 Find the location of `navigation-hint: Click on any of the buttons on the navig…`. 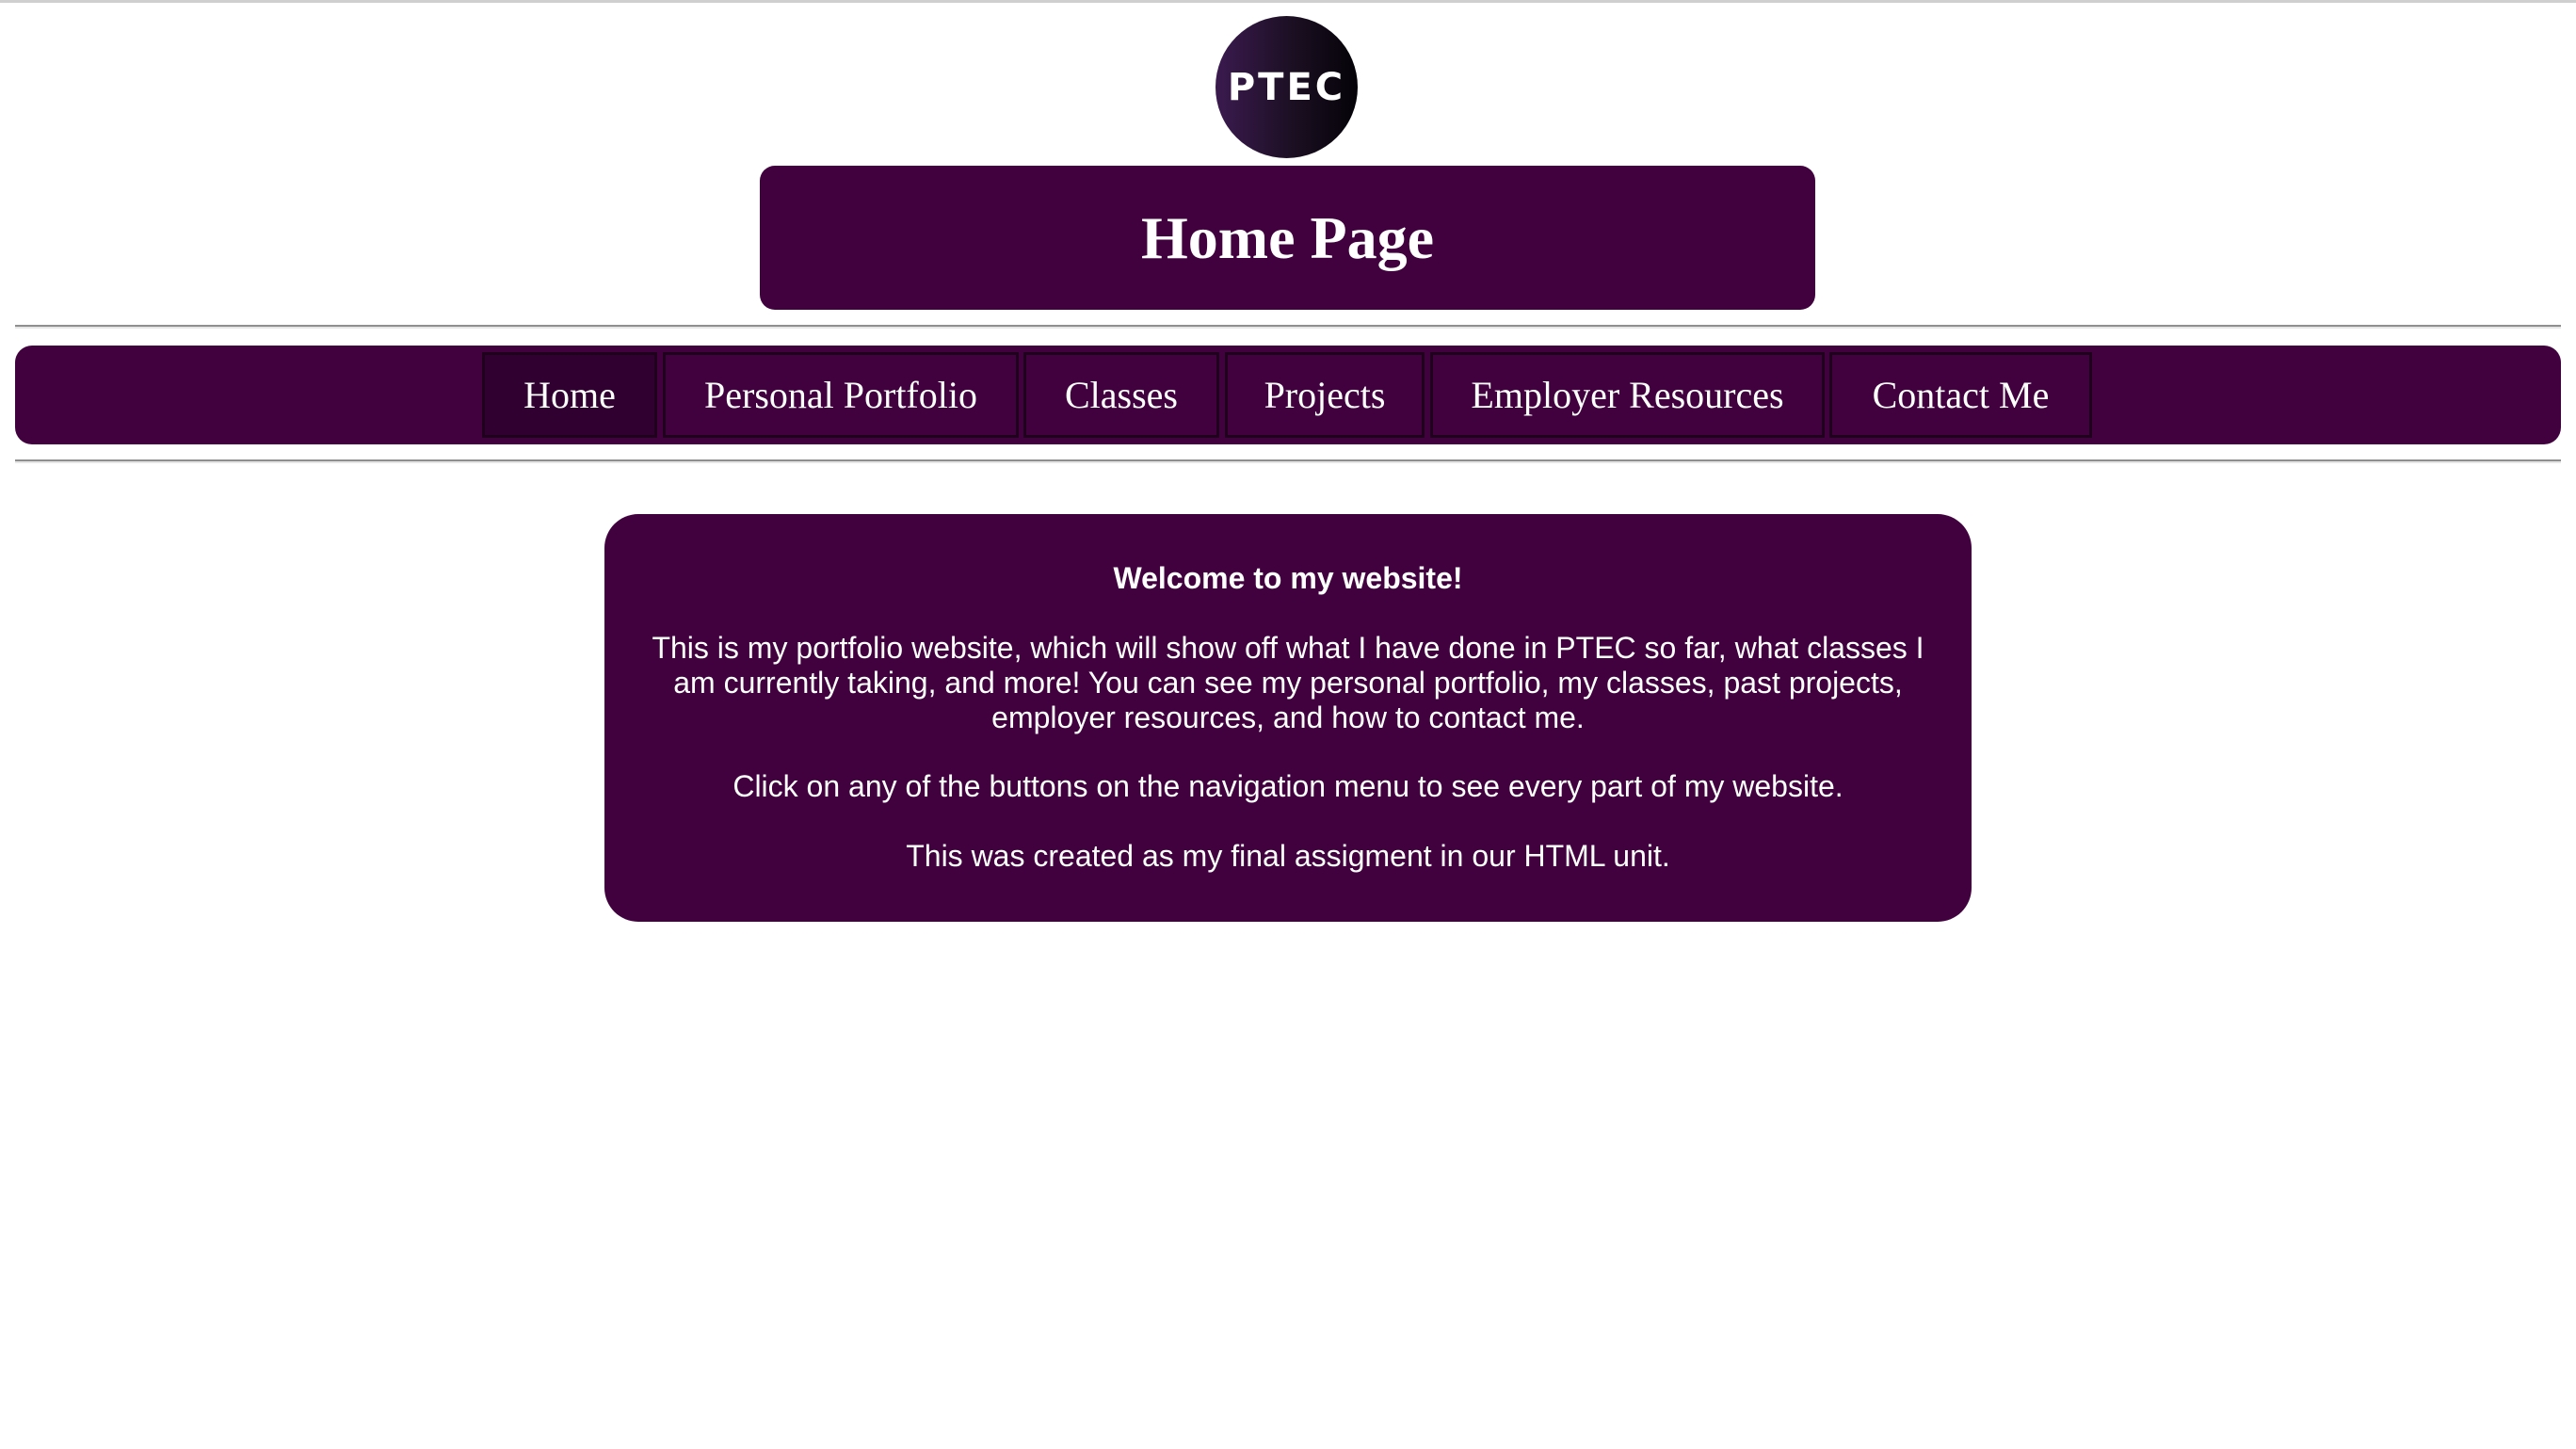

navigation-hint: Click on any of the buttons on the navig… is located at coordinates (1288, 786).